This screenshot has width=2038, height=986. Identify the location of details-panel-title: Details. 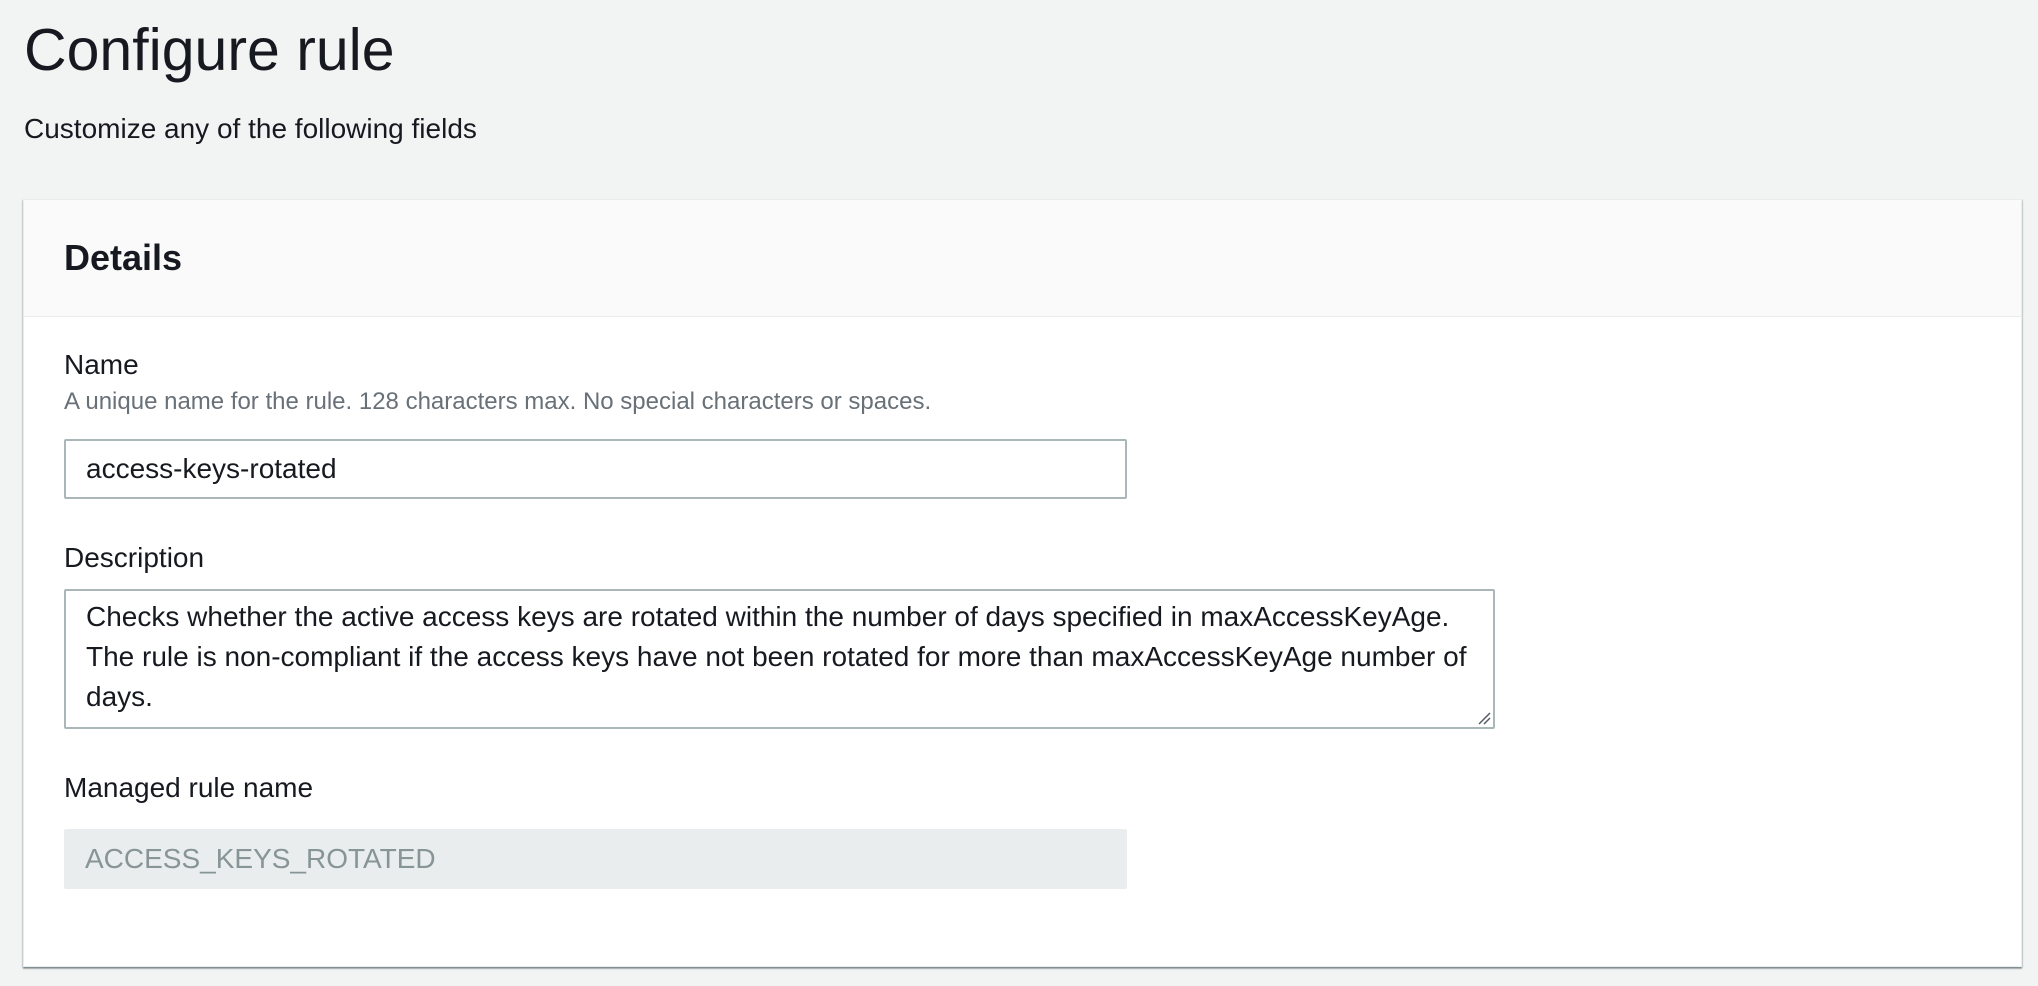
(123, 257).